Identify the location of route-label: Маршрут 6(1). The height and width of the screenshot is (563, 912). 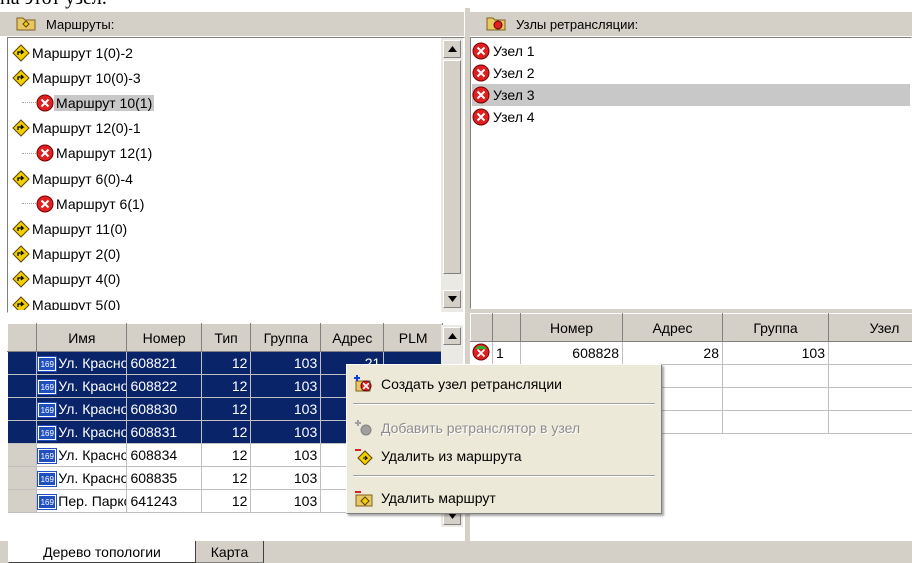
(100, 203).